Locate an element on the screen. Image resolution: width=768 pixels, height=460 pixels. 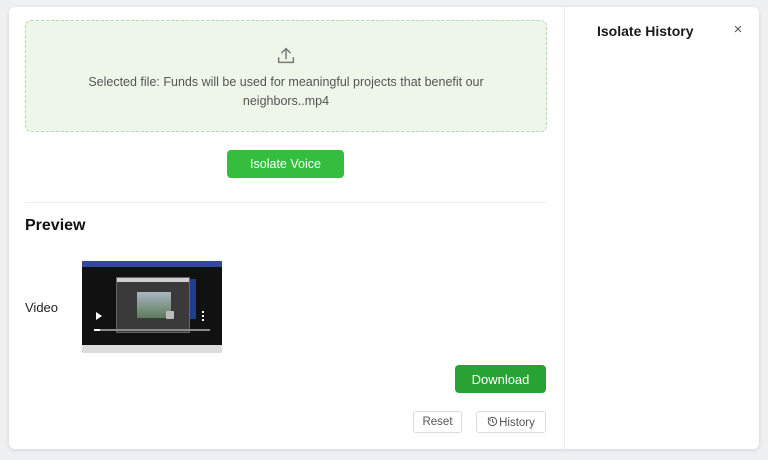
preview-title: Preview is located at coordinates (55, 225).